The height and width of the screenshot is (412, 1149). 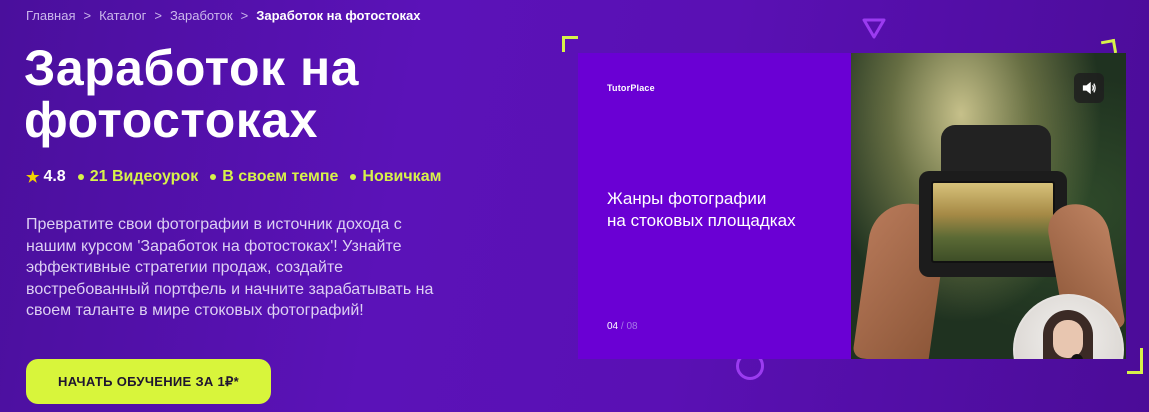 I want to click on breadcrumb-current: Заработок на фотостоках, so click(x=338, y=15).